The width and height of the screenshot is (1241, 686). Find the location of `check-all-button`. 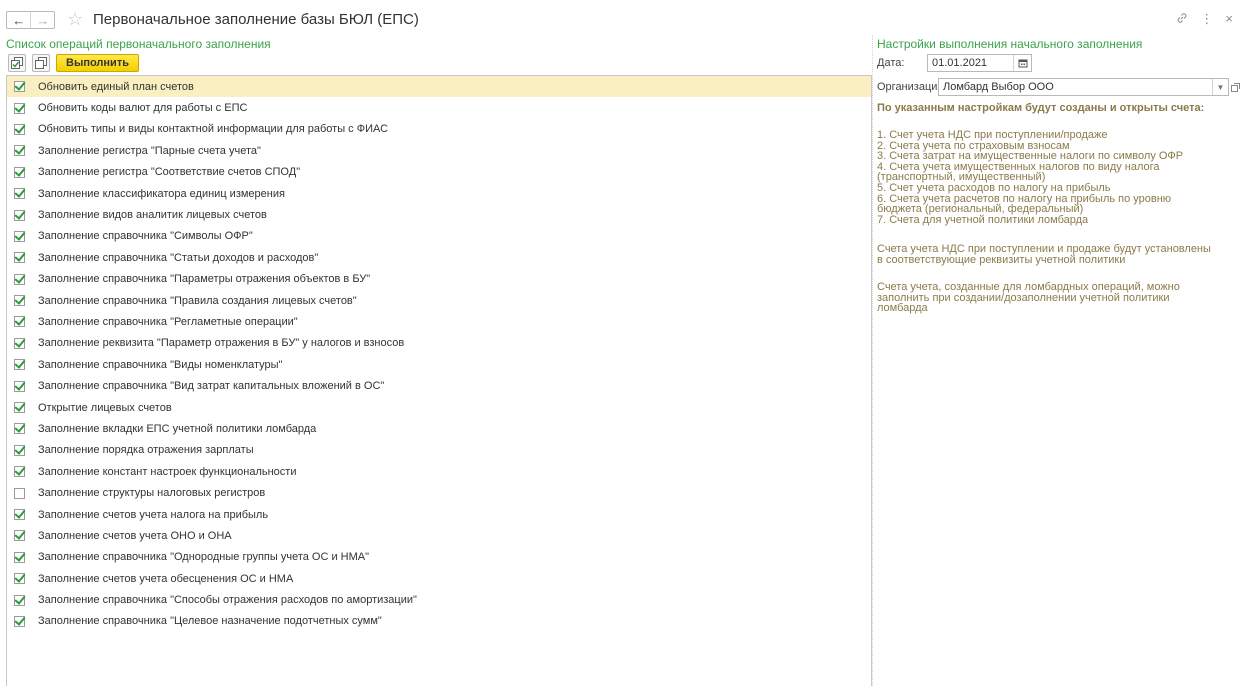

check-all-button is located at coordinates (17, 63).